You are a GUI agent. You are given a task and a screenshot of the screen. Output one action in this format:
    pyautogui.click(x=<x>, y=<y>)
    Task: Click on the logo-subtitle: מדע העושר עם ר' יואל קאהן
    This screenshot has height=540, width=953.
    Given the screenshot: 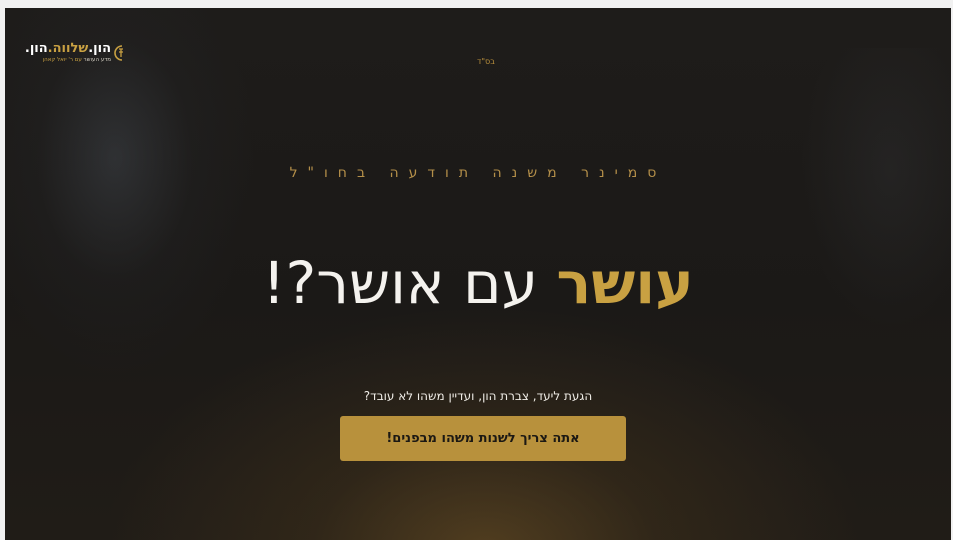 What is the action you would take?
    pyautogui.click(x=77, y=60)
    